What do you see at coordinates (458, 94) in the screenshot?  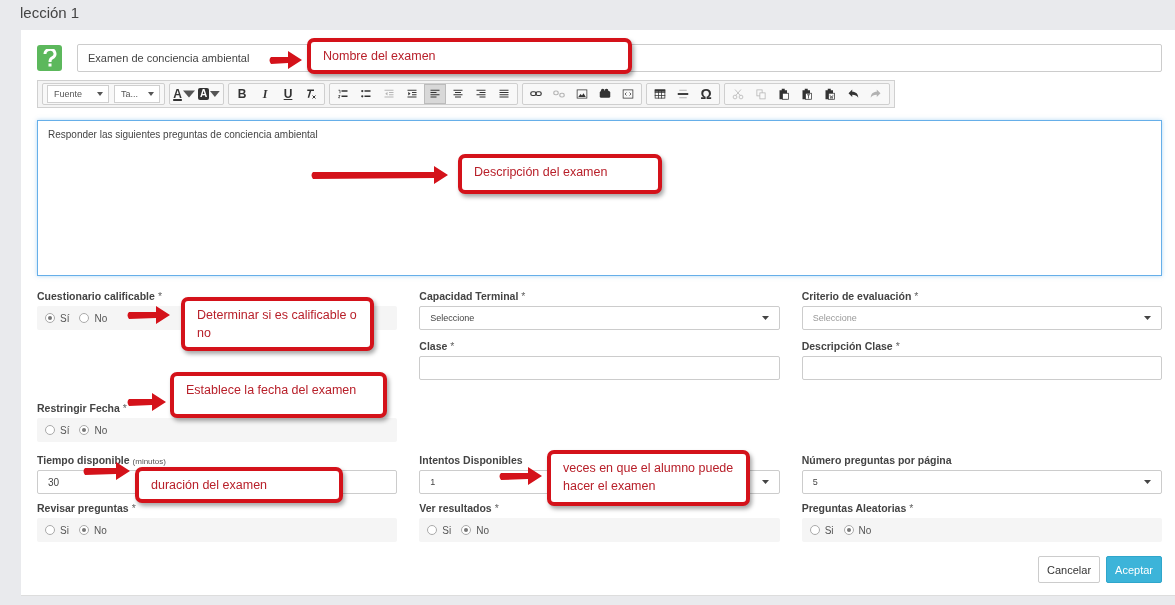 I see `align-center-icon` at bounding box center [458, 94].